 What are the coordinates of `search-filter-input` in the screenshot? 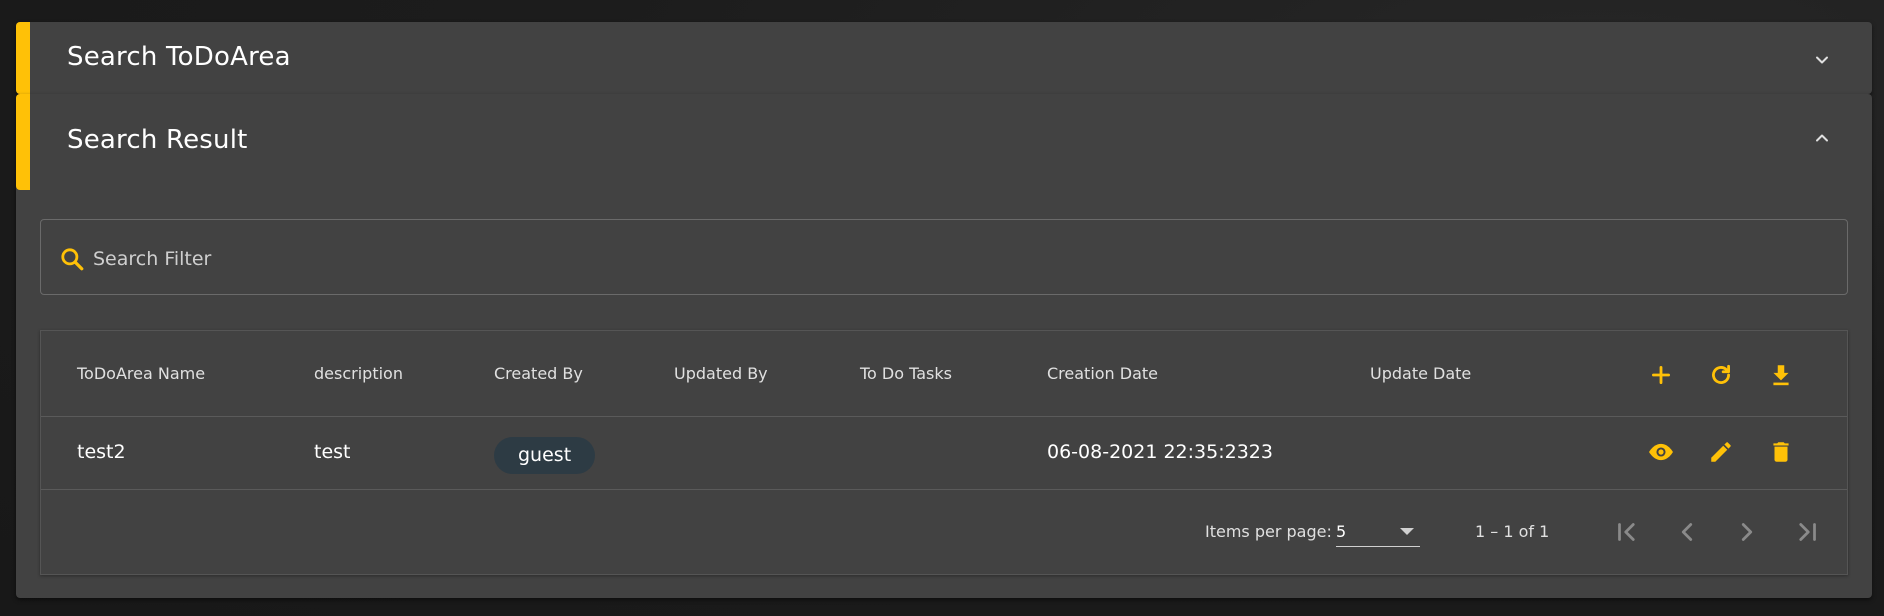 It's located at (943, 259).